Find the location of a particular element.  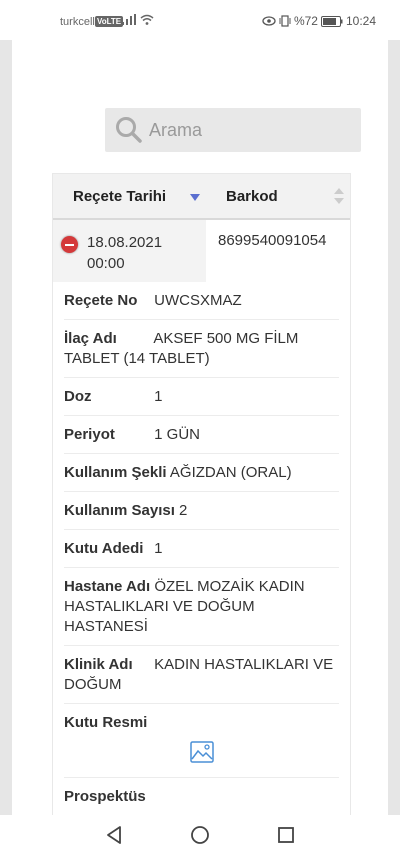

detail-label: Doz is located at coordinates (78, 396).